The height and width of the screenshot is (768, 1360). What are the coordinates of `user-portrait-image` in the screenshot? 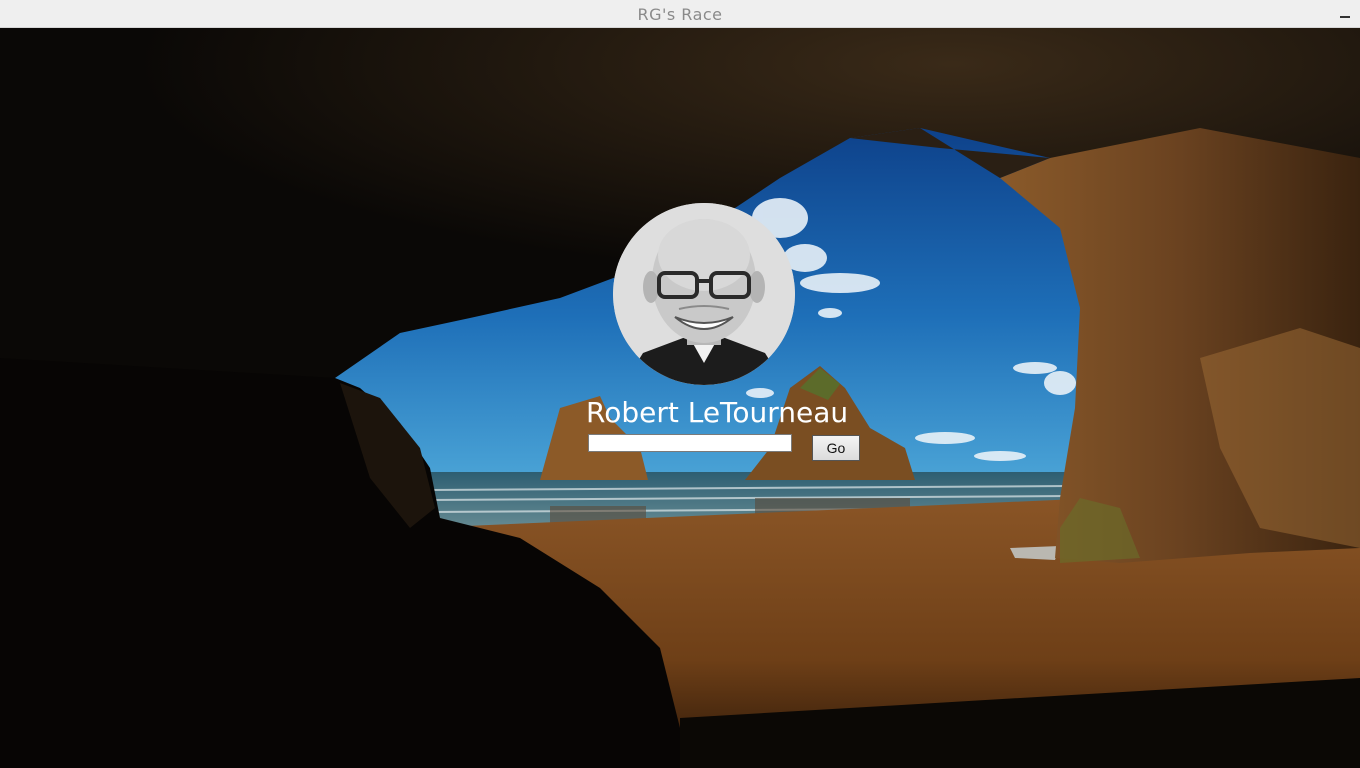 It's located at (704, 294).